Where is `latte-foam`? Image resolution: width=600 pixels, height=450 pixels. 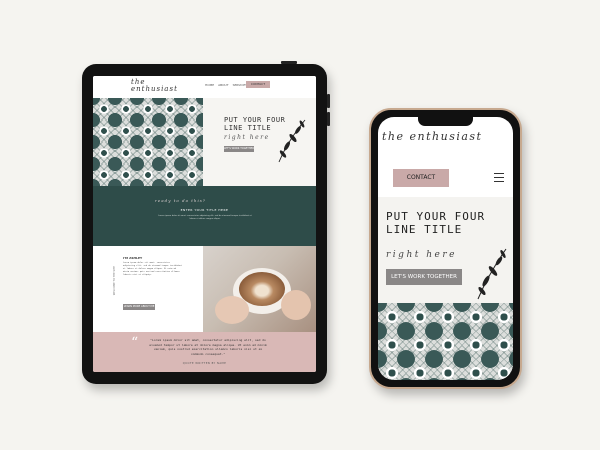 latte-foam is located at coordinates (262, 289).